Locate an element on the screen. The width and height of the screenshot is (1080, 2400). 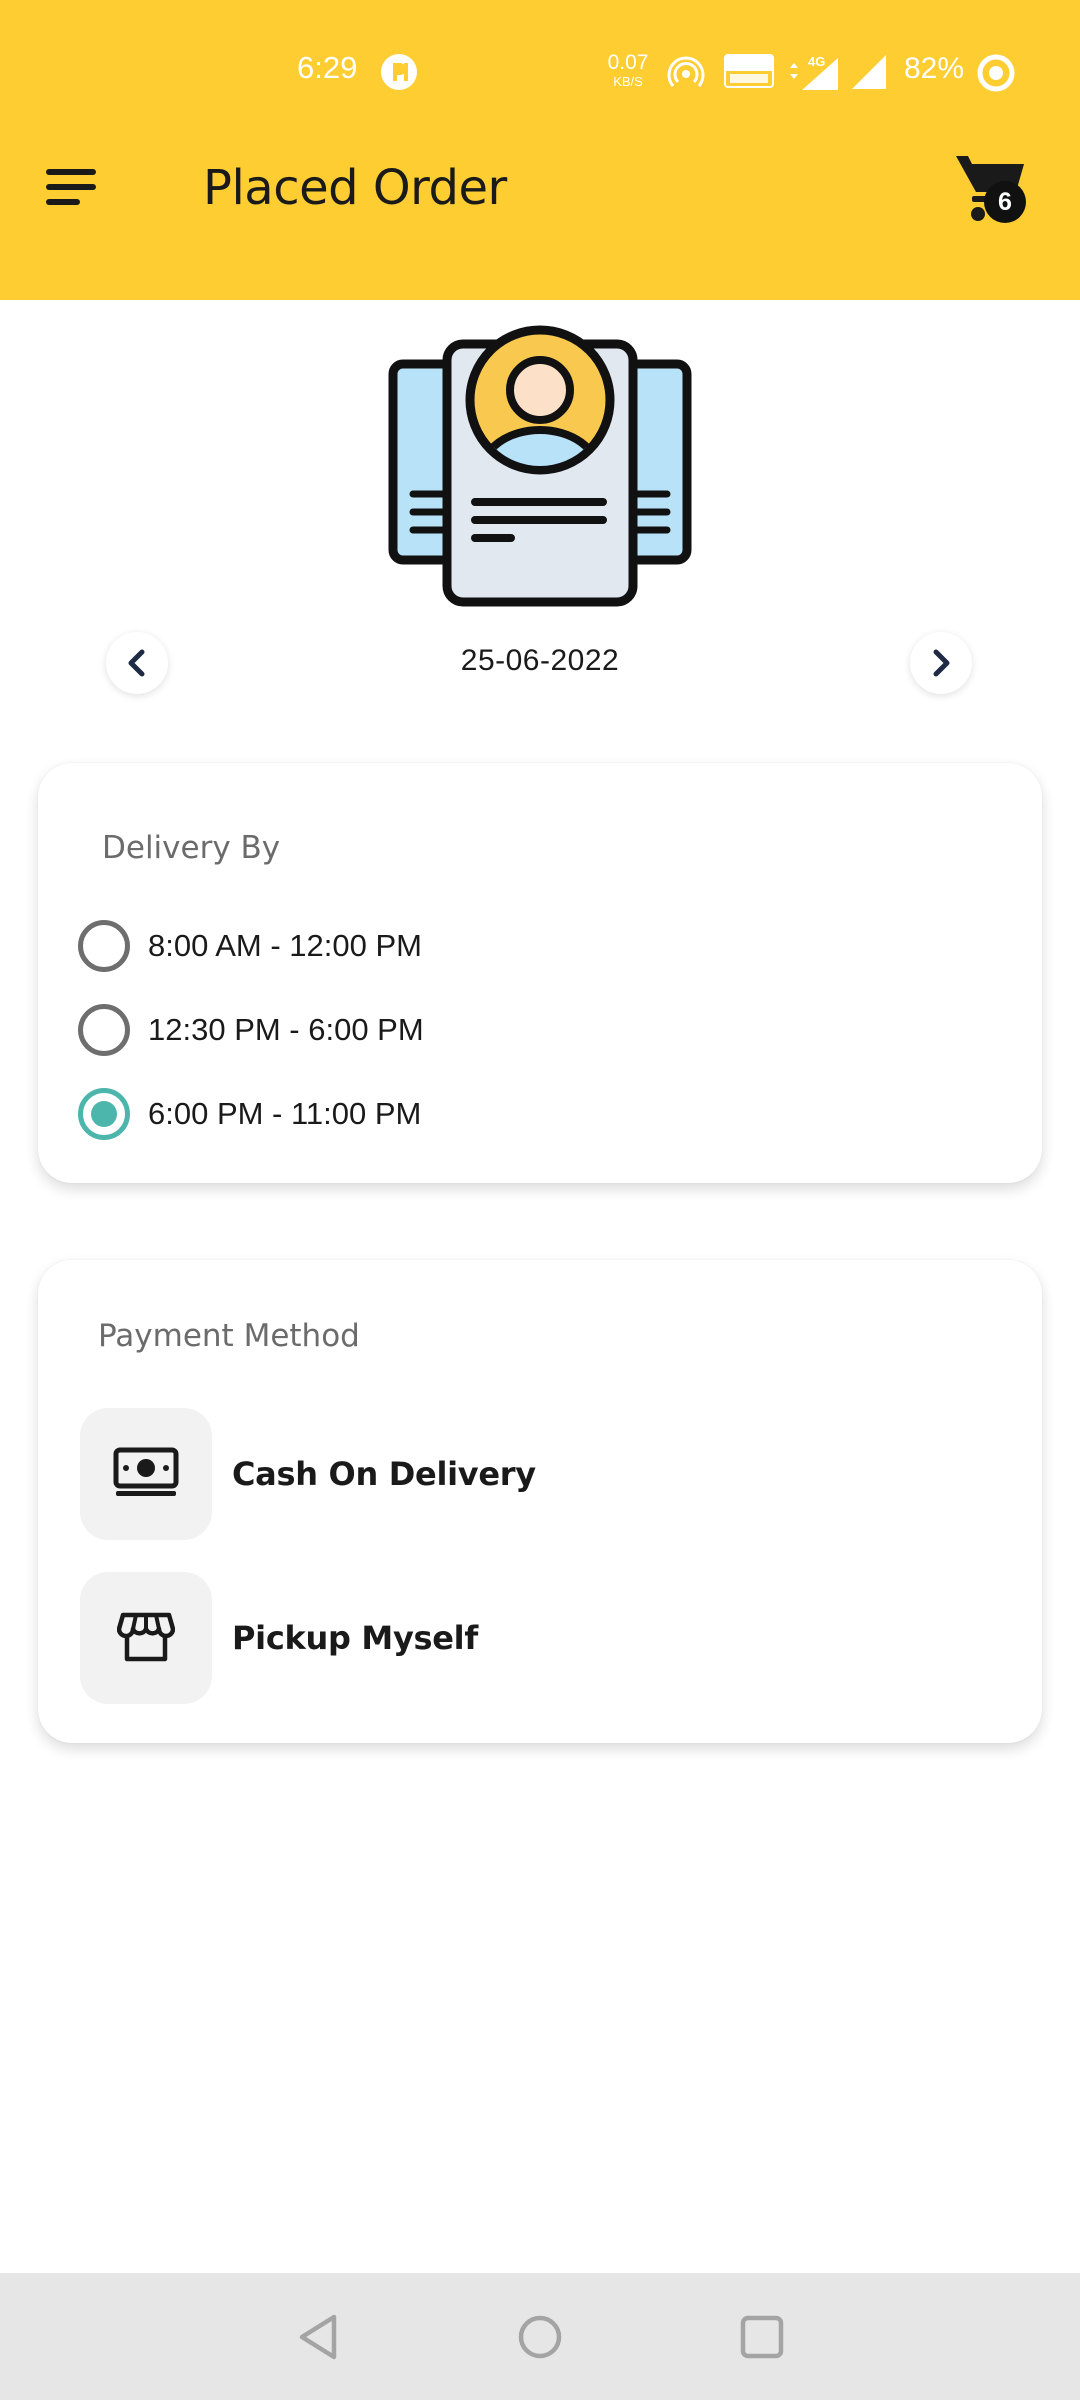
status-bar: 6:29 0.07 KB/S 4G 82% is located at coordinates (540, 70).